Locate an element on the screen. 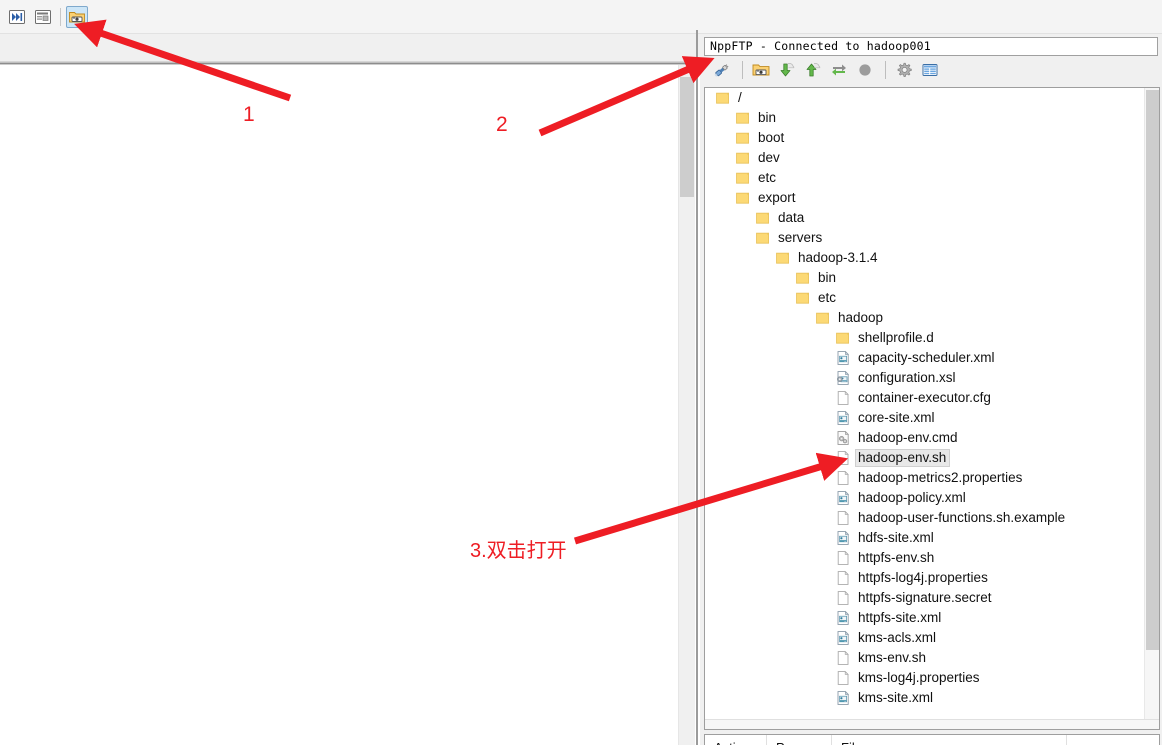 The width and height of the screenshot is (1162, 745). tree-item-label: data is located at coordinates (791, 217).